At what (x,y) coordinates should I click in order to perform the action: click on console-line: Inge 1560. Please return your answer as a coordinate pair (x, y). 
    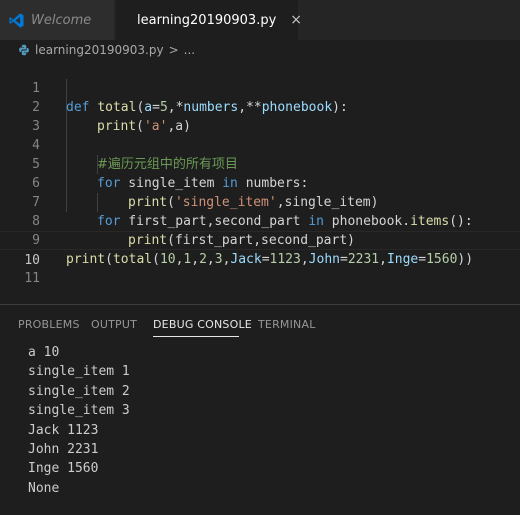
    Looking at the image, I should click on (63, 469).